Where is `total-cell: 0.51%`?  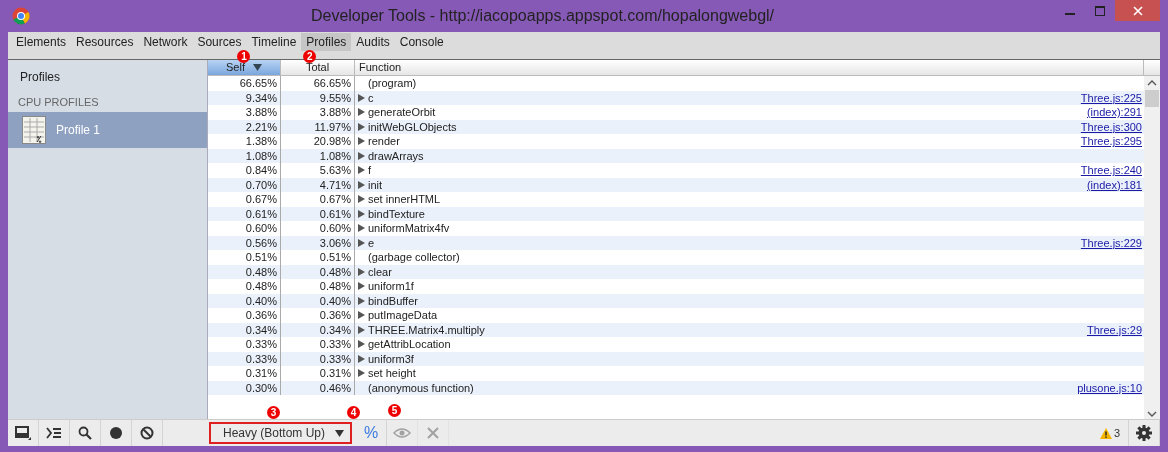
total-cell: 0.51% is located at coordinates (335, 257).